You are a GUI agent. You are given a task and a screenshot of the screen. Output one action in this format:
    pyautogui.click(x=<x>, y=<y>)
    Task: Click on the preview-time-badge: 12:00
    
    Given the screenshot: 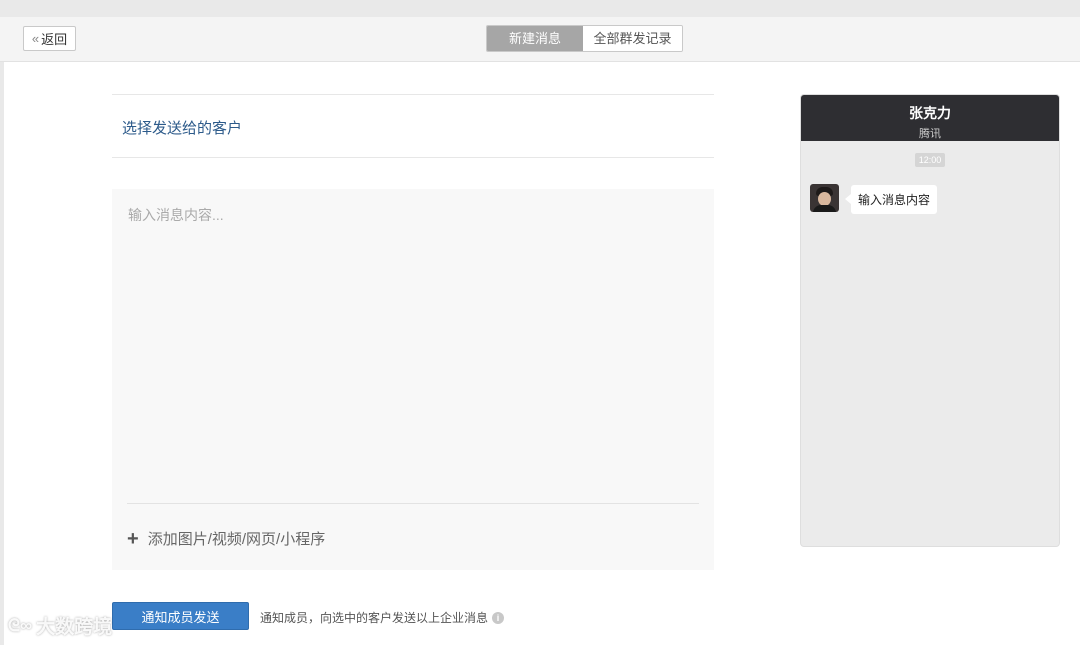 What is the action you would take?
    pyautogui.click(x=930, y=160)
    